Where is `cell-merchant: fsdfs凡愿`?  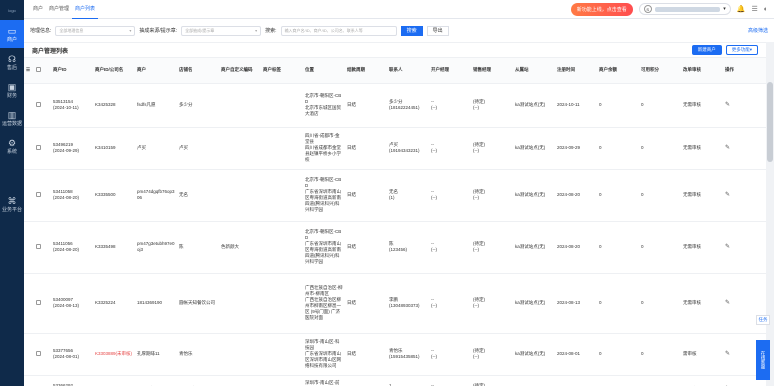
cell-merchant: fsdfs凡愿 is located at coordinates (156, 105).